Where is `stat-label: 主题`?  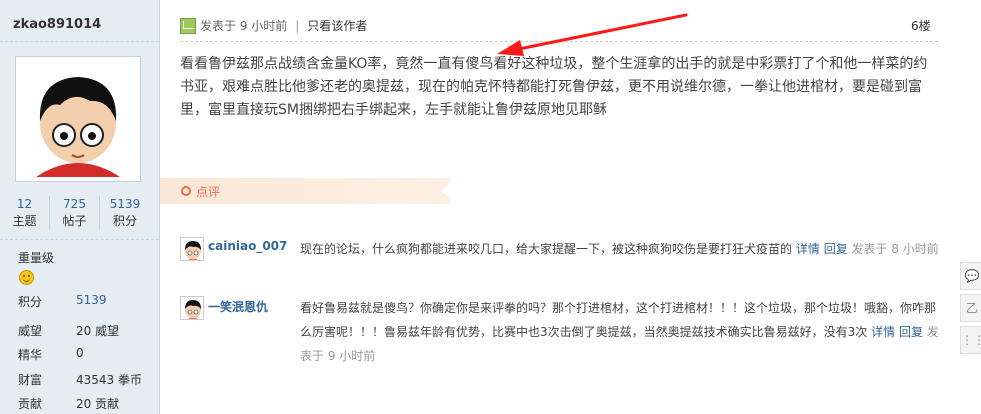
stat-label: 主题 is located at coordinates (24, 221).